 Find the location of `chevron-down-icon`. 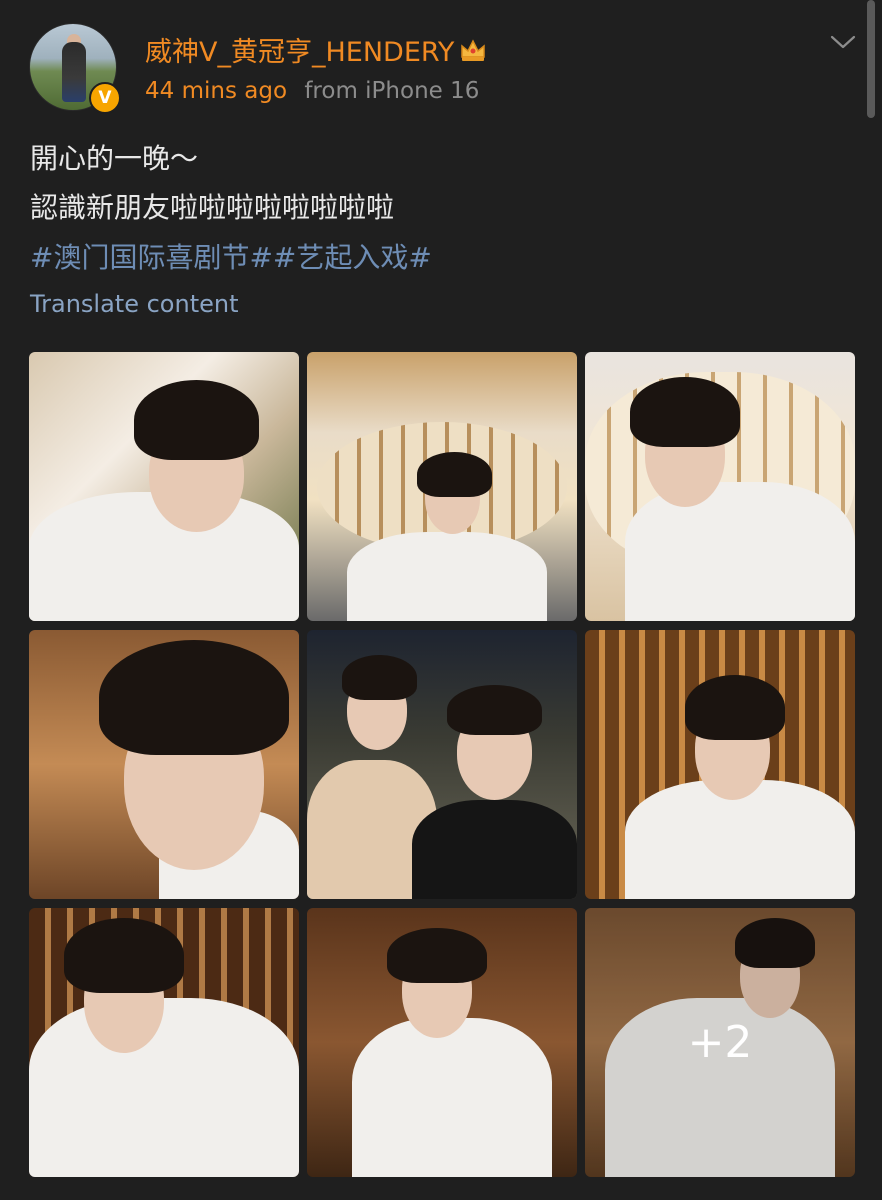

chevron-down-icon is located at coordinates (843, 42).